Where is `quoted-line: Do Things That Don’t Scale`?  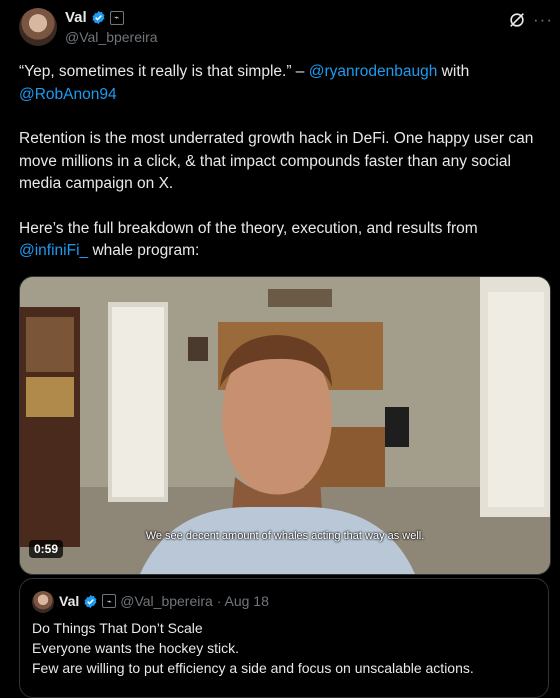 quoted-line: Do Things That Don’t Scale is located at coordinates (117, 628).